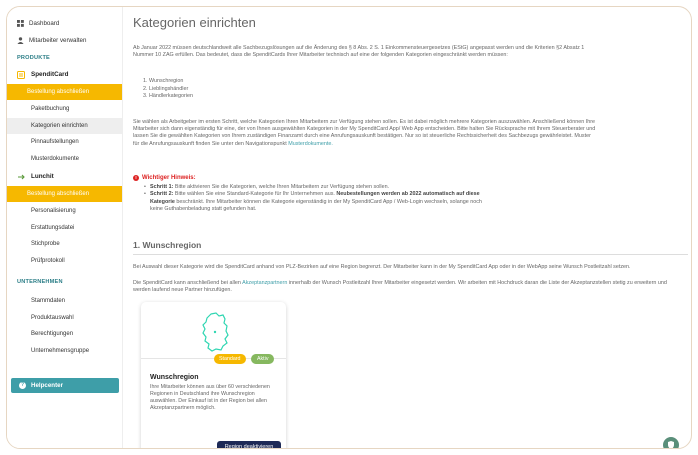 The height and width of the screenshot is (455, 698). What do you see at coordinates (42, 176) in the screenshot?
I see `sidebar-brand-label: Lunchit` at bounding box center [42, 176].